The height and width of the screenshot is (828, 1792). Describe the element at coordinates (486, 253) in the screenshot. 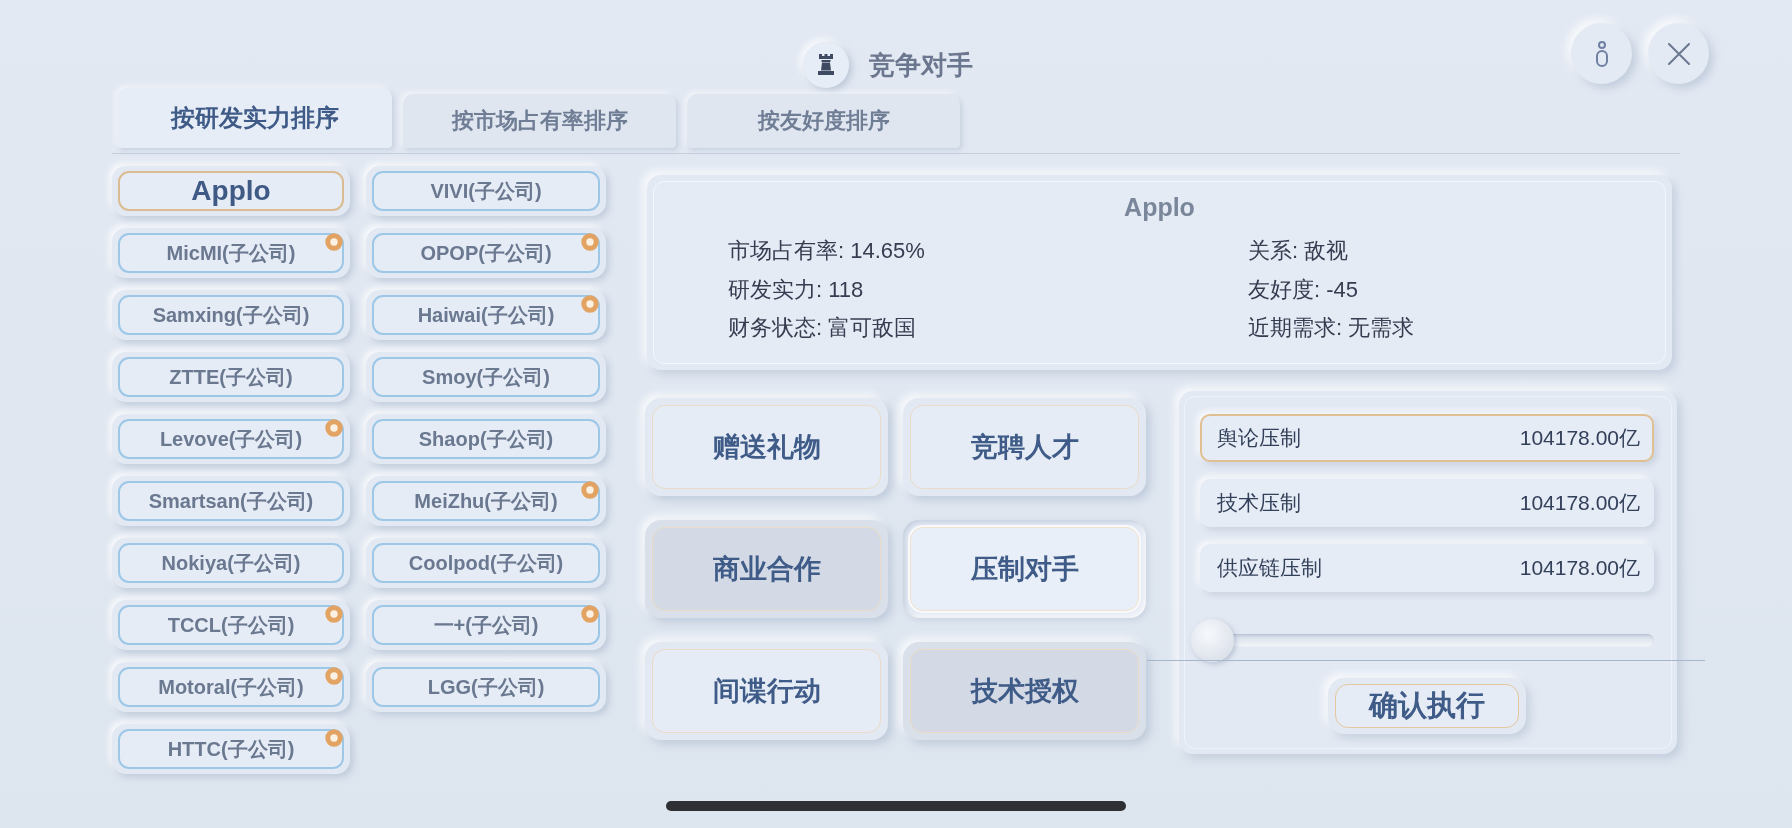

I see `company-button: OPOP(子公司)` at that location.